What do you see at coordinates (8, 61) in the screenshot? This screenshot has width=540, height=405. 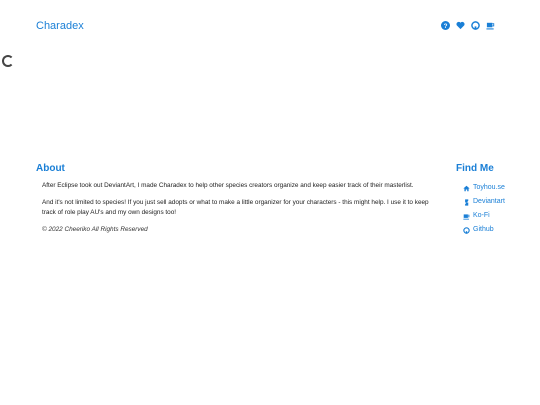 I see `loading-spinner` at bounding box center [8, 61].